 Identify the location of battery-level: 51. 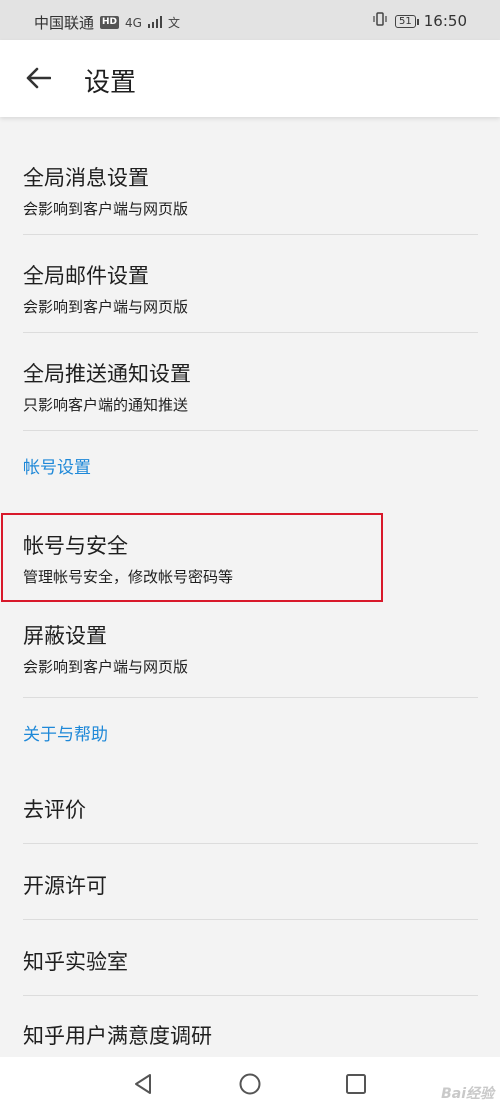
(407, 21).